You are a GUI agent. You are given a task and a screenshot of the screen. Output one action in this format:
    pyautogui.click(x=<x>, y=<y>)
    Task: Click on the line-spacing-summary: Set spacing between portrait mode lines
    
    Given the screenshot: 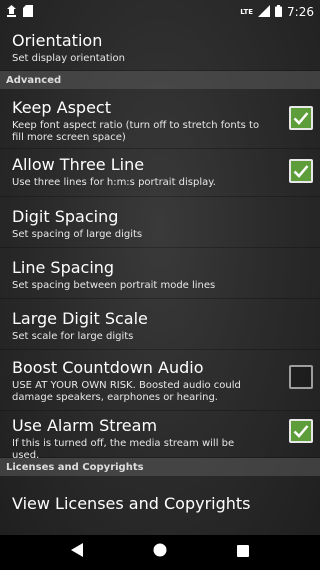 What is the action you would take?
    pyautogui.click(x=114, y=285)
    